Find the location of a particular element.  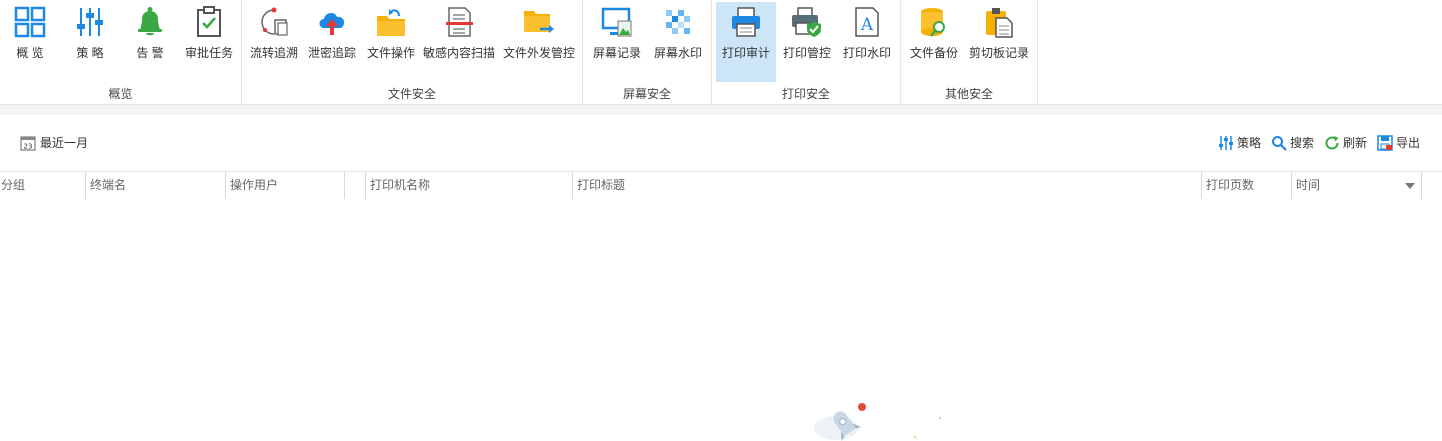

strategy-action-label: 策略 is located at coordinates (1248, 143).